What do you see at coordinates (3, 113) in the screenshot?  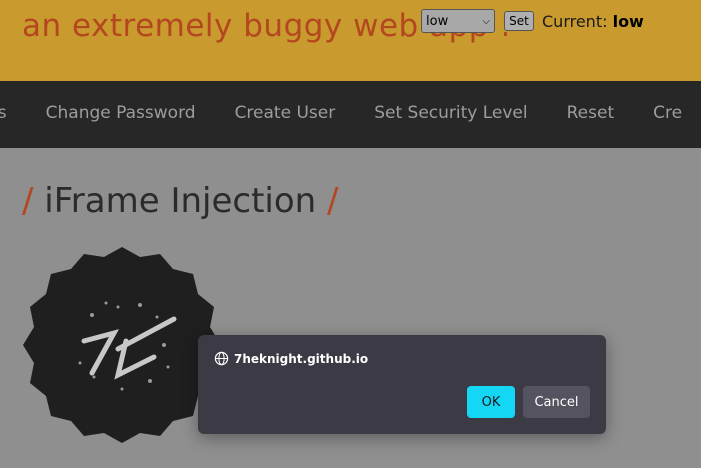 I see `nav-item-bugs: gs` at bounding box center [3, 113].